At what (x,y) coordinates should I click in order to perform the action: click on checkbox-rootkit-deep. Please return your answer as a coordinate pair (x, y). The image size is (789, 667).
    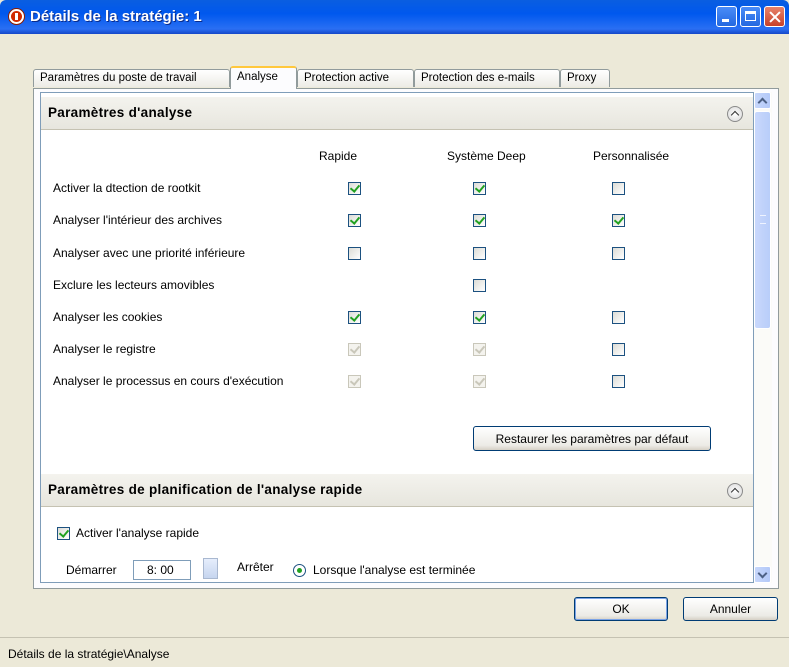
    Looking at the image, I should click on (479, 188).